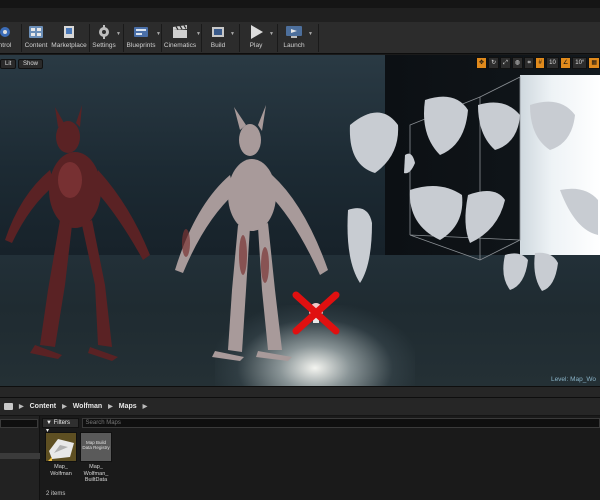 Image resolution: width=600 pixels, height=500 pixels. I want to click on settings-button: Settings ▼, so click(106, 38).